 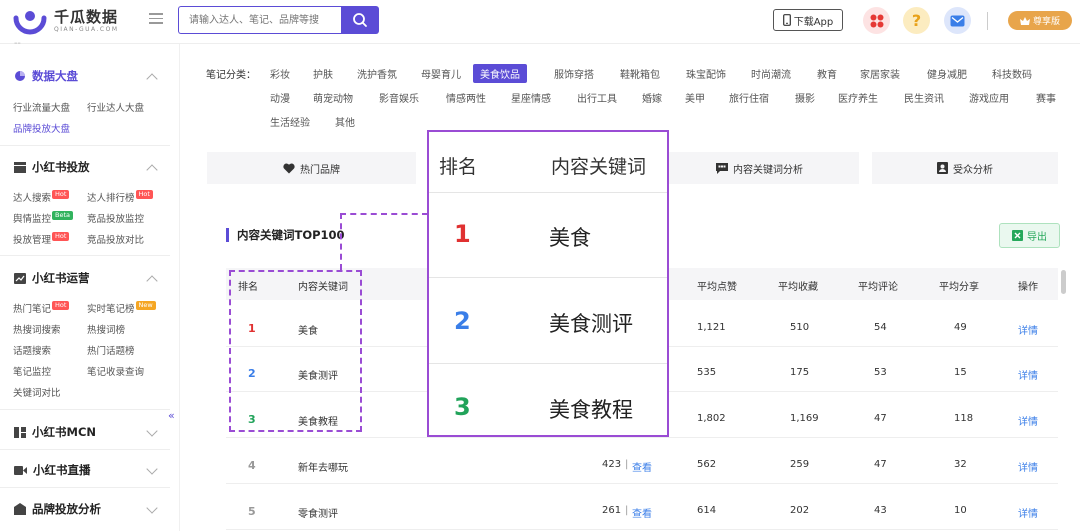 I want to click on category-chip: 影音娱乐, so click(x=399, y=97).